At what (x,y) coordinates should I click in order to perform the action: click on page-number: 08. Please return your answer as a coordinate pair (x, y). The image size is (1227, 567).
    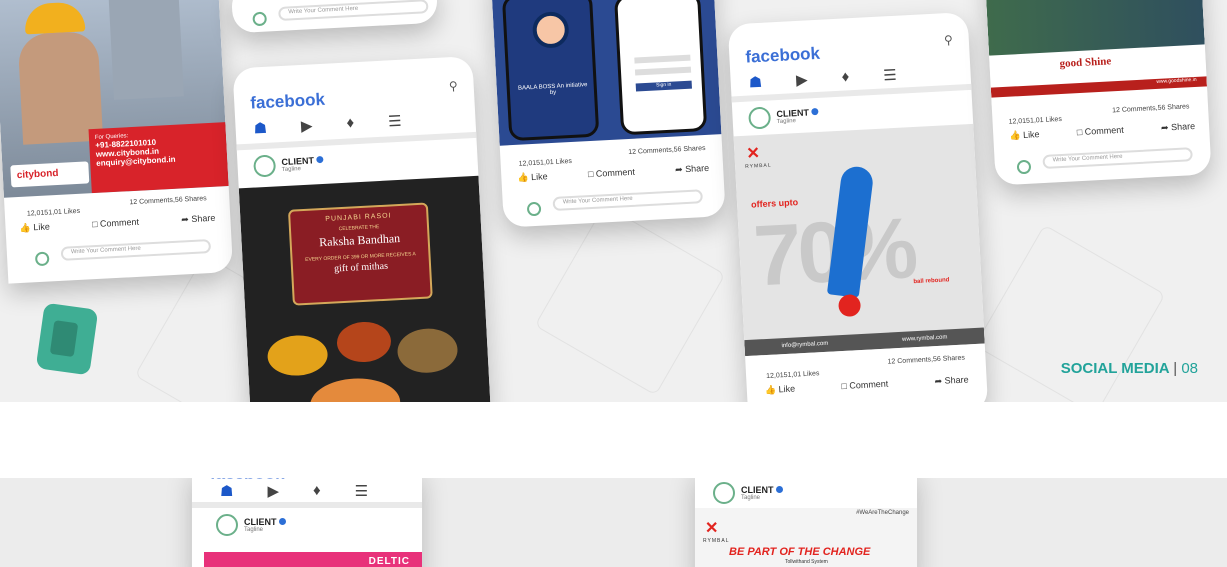
    Looking at the image, I should click on (1189, 368).